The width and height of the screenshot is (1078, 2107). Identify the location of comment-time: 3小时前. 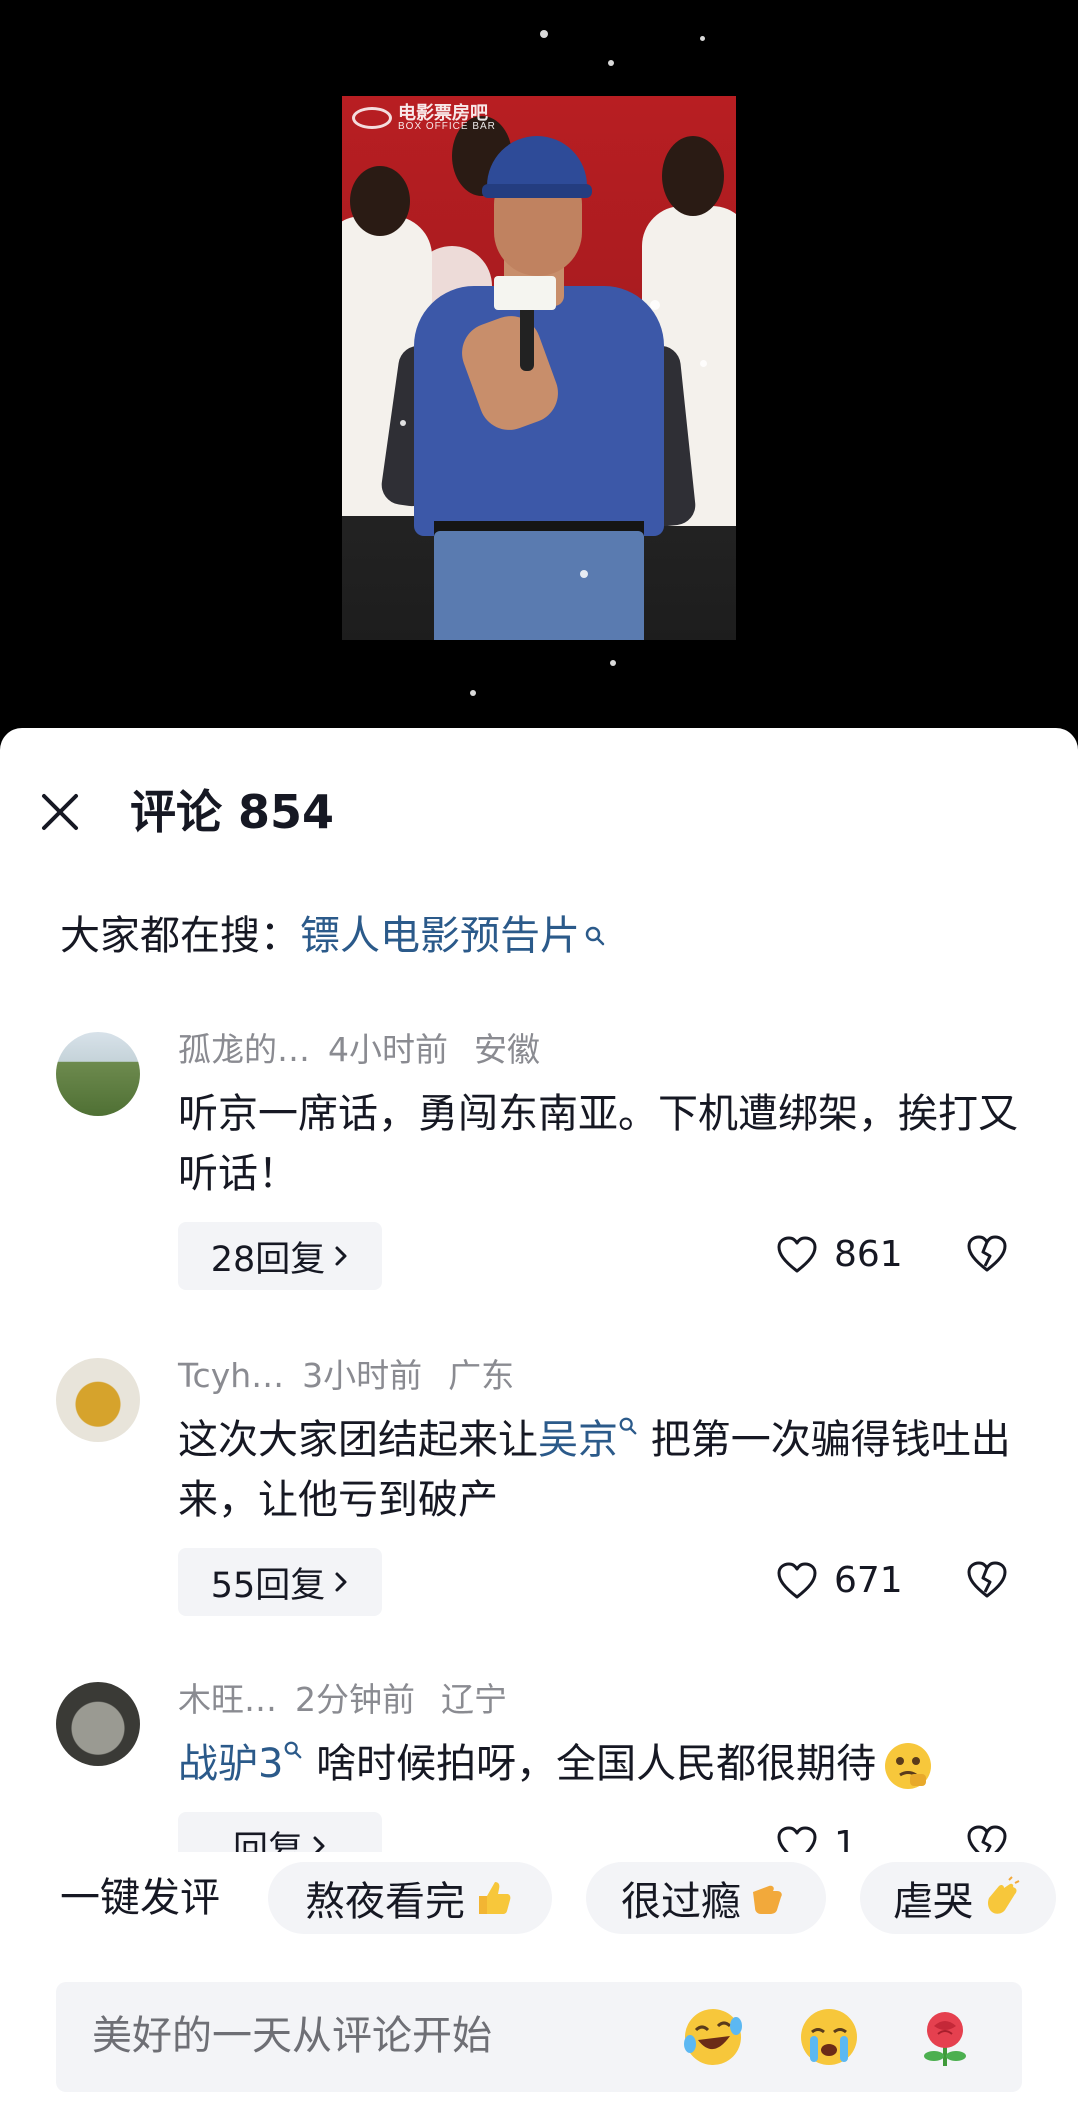
(362, 1375).